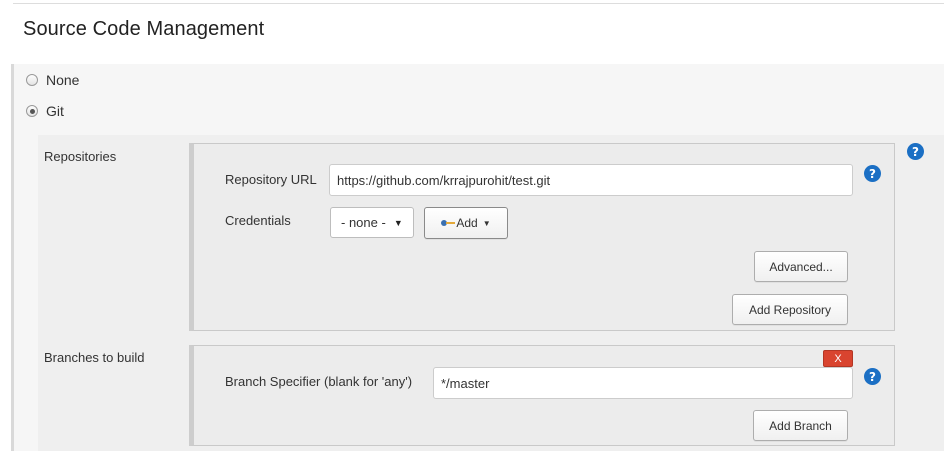  Describe the element at coordinates (80, 156) in the screenshot. I see `repositories-label: Repositories` at that location.